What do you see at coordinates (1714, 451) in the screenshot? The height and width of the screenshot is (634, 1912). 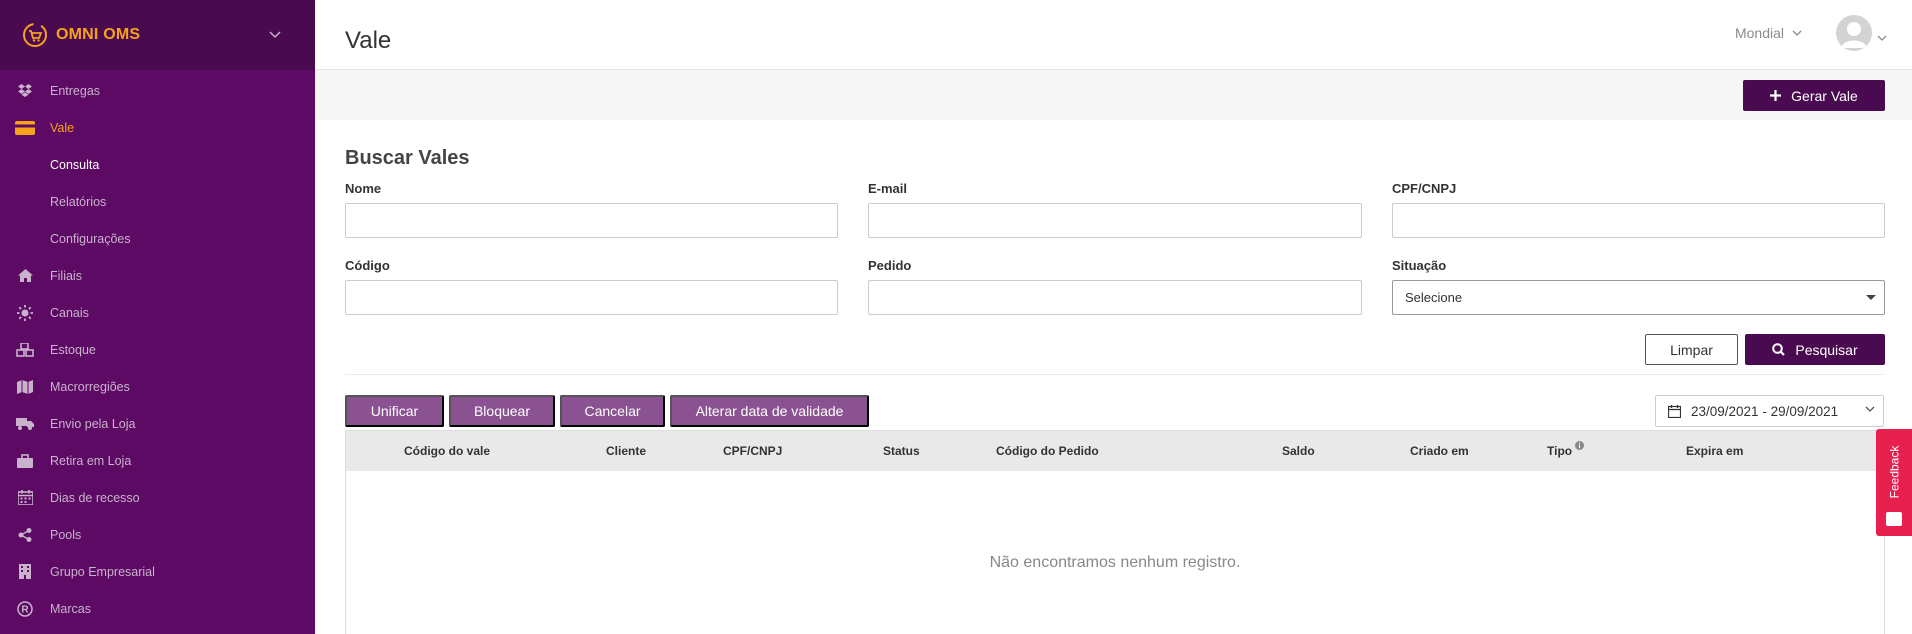 I see `column-header: Expira em` at bounding box center [1714, 451].